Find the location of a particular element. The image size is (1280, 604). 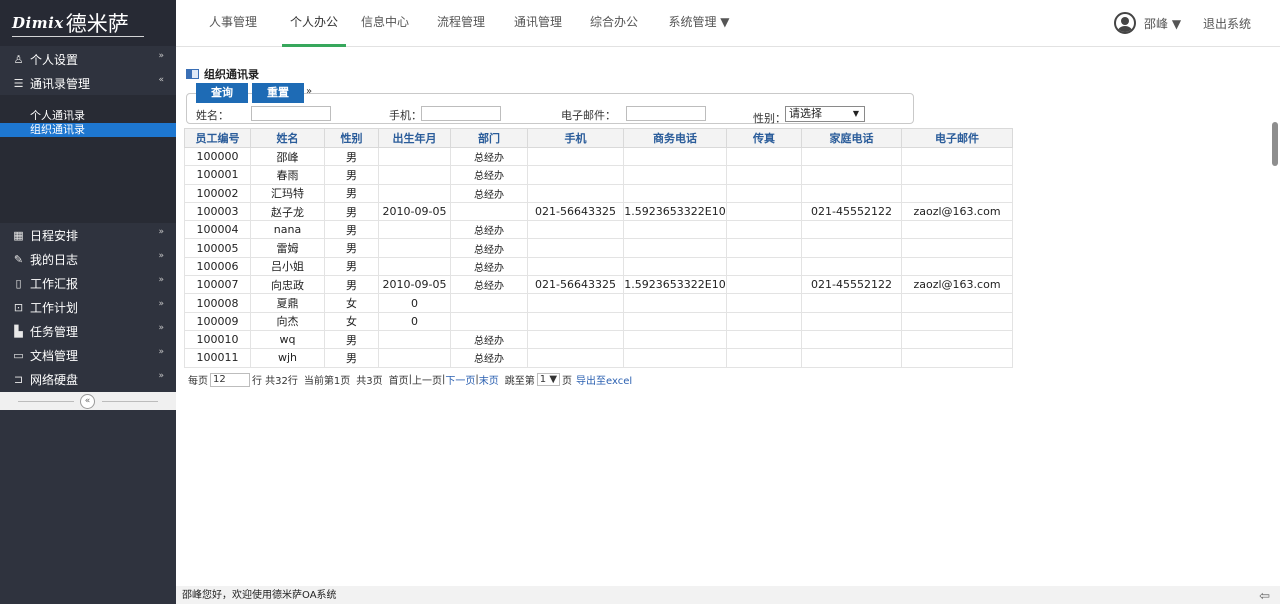

back-arrow-icon: ⇦ is located at coordinates (1264, 595).